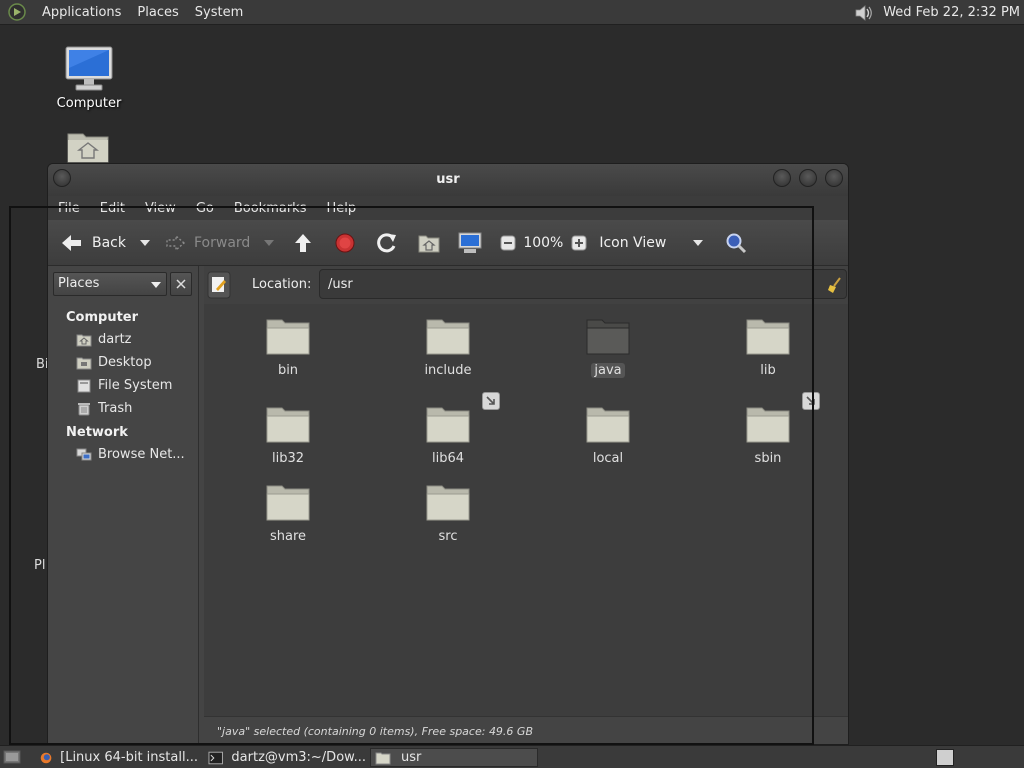  Describe the element at coordinates (79, 283) in the screenshot. I see `sidebar-type-label: Places` at that location.